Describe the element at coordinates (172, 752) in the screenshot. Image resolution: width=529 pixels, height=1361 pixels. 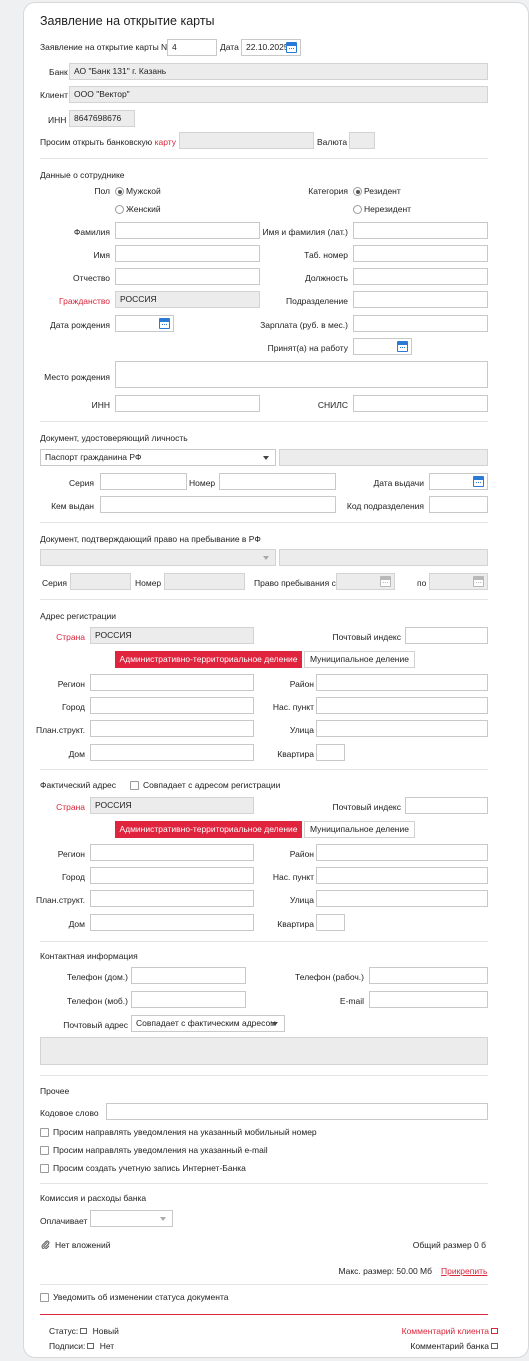
I see `reg-house-input` at that location.